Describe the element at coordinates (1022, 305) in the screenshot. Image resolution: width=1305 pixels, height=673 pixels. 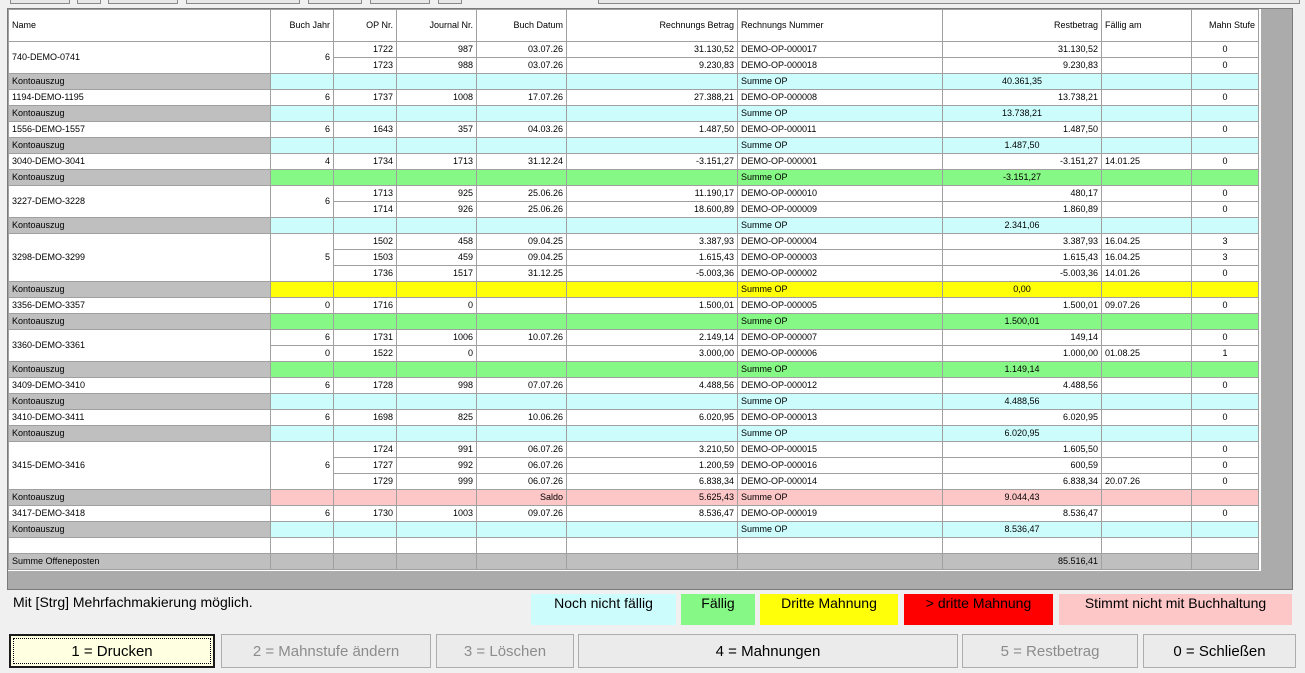
I see `restbetrag-cell: 1.500,01` at that location.